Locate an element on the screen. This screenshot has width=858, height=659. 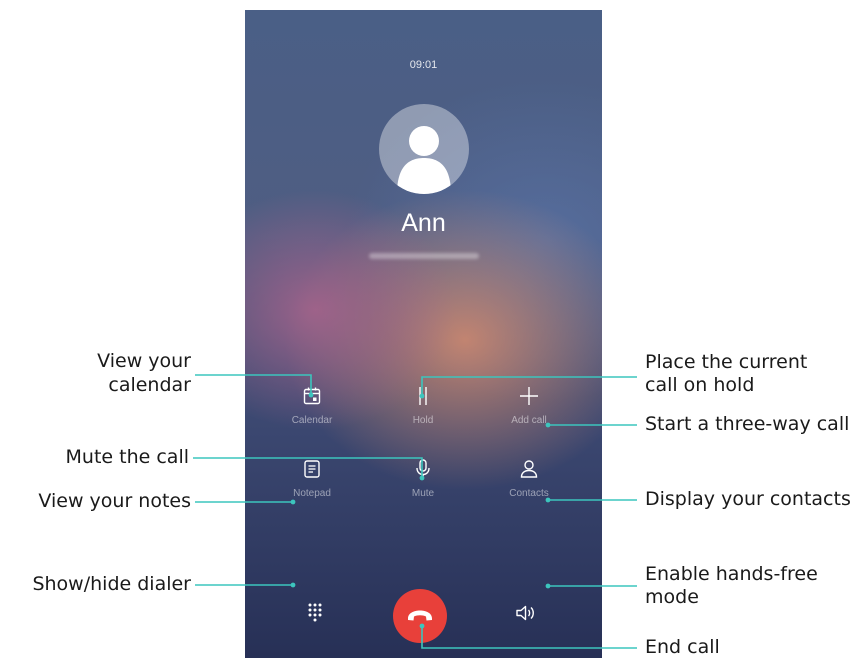
pause-icon is located at coordinates (423, 396).